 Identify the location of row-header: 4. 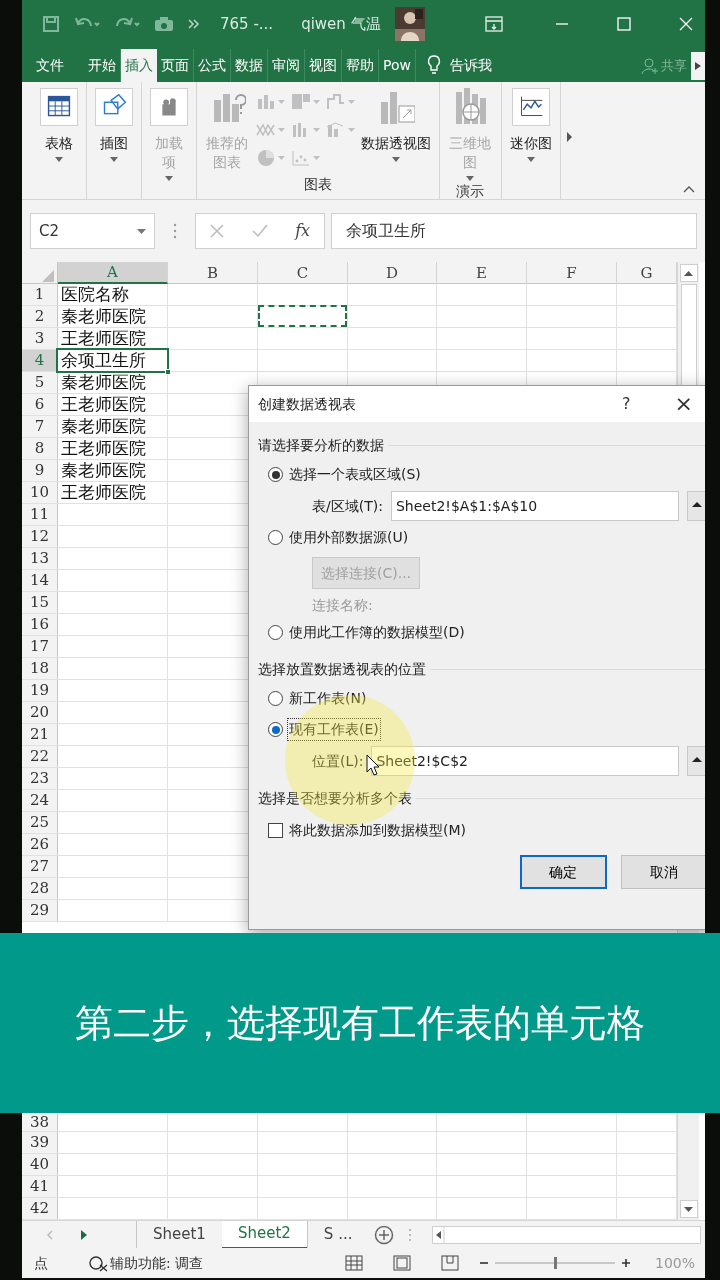
(40, 360).